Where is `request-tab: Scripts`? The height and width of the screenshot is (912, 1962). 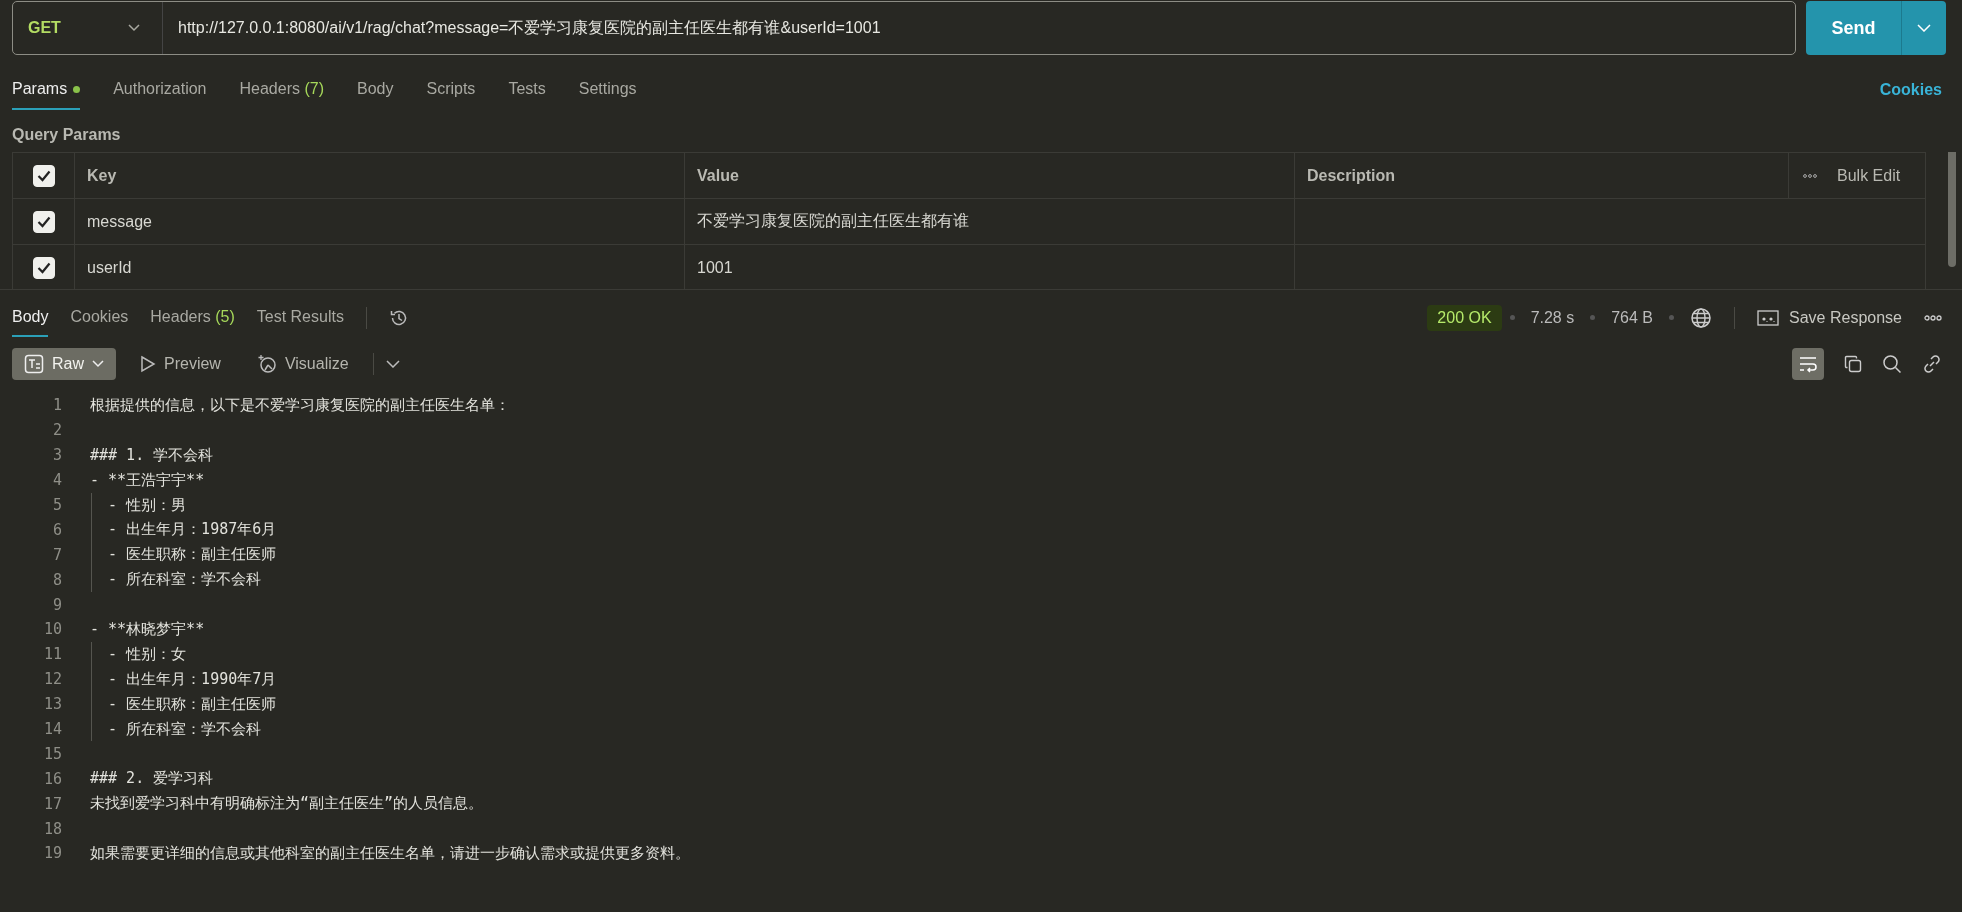 request-tab: Scripts is located at coordinates (451, 90).